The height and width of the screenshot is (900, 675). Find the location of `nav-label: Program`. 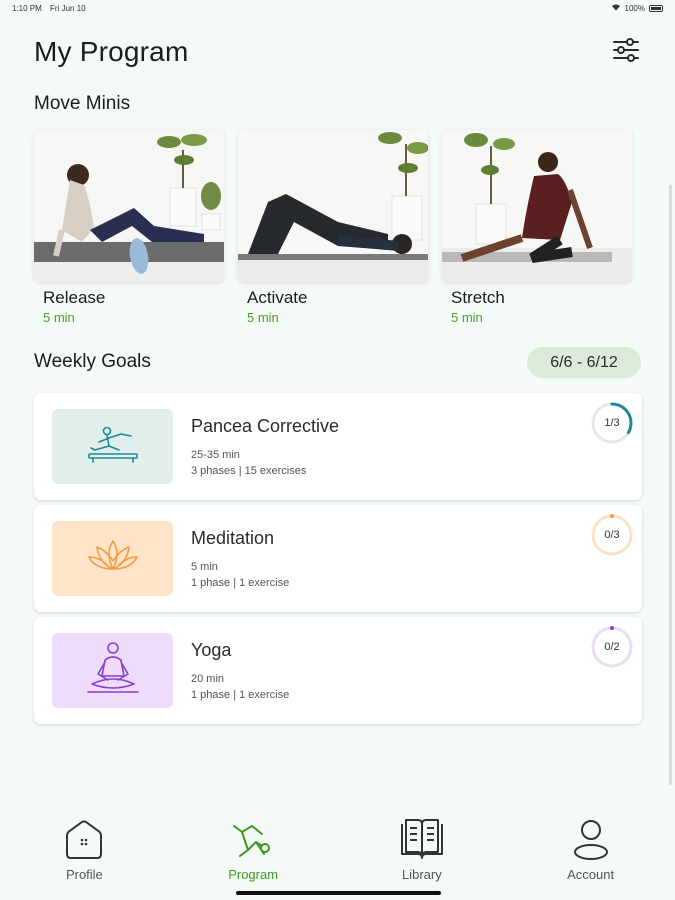

nav-label: Program is located at coordinates (253, 874).